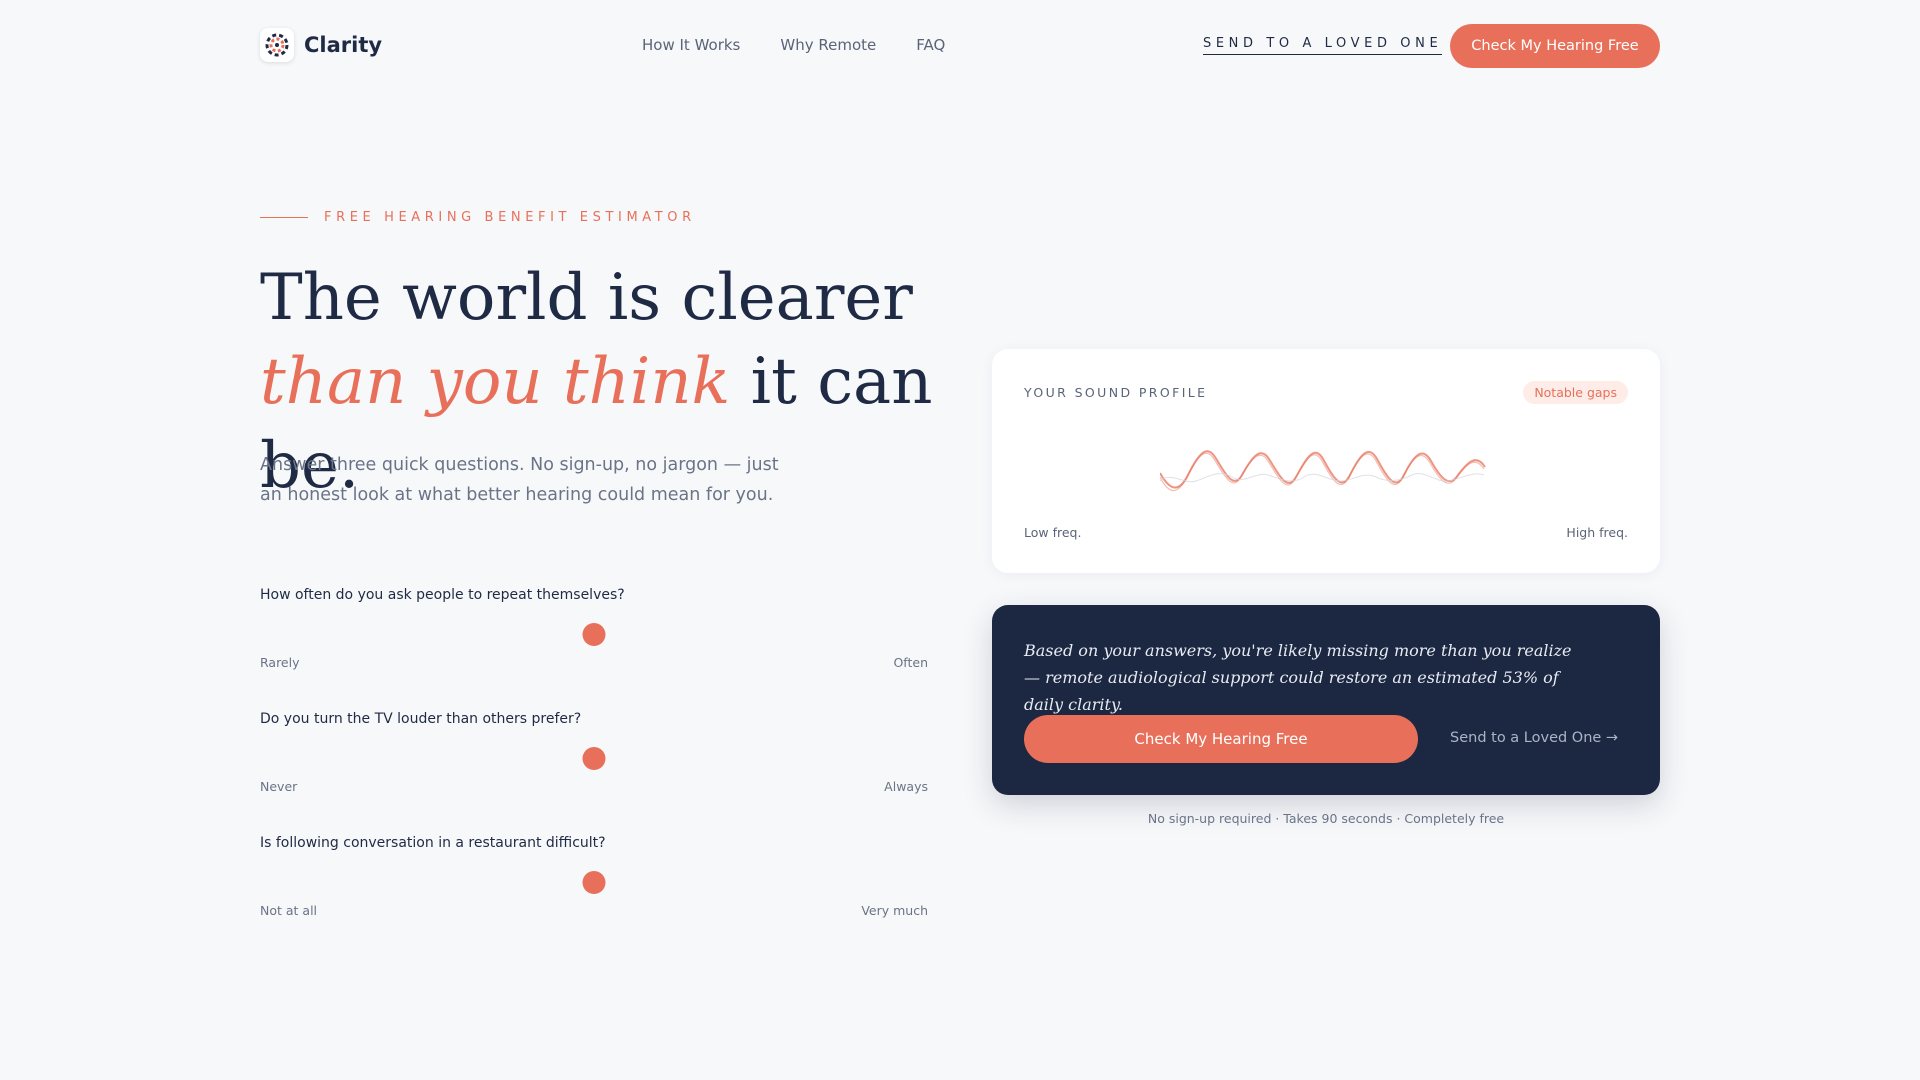  I want to click on send-to-loved-one-link: SEND TO A LOVED ONE, so click(1323, 45).